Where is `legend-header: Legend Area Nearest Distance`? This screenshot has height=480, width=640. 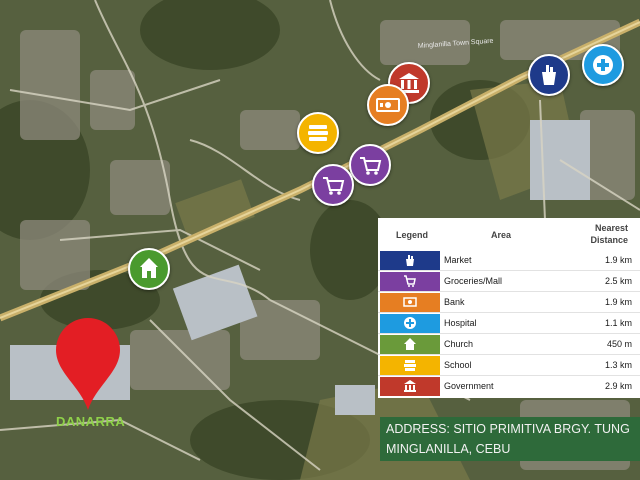 legend-header: Legend Area Nearest Distance is located at coordinates (509, 235).